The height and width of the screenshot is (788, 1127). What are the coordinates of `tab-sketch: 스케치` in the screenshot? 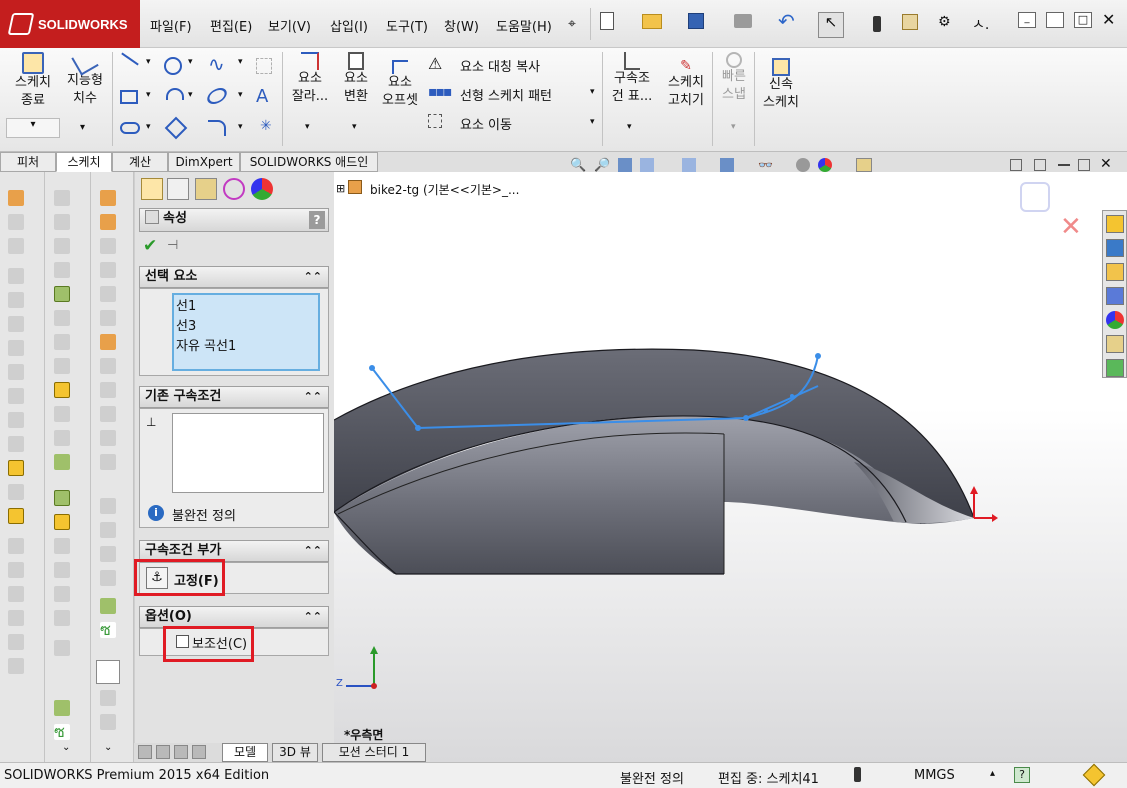 It's located at (84, 162).